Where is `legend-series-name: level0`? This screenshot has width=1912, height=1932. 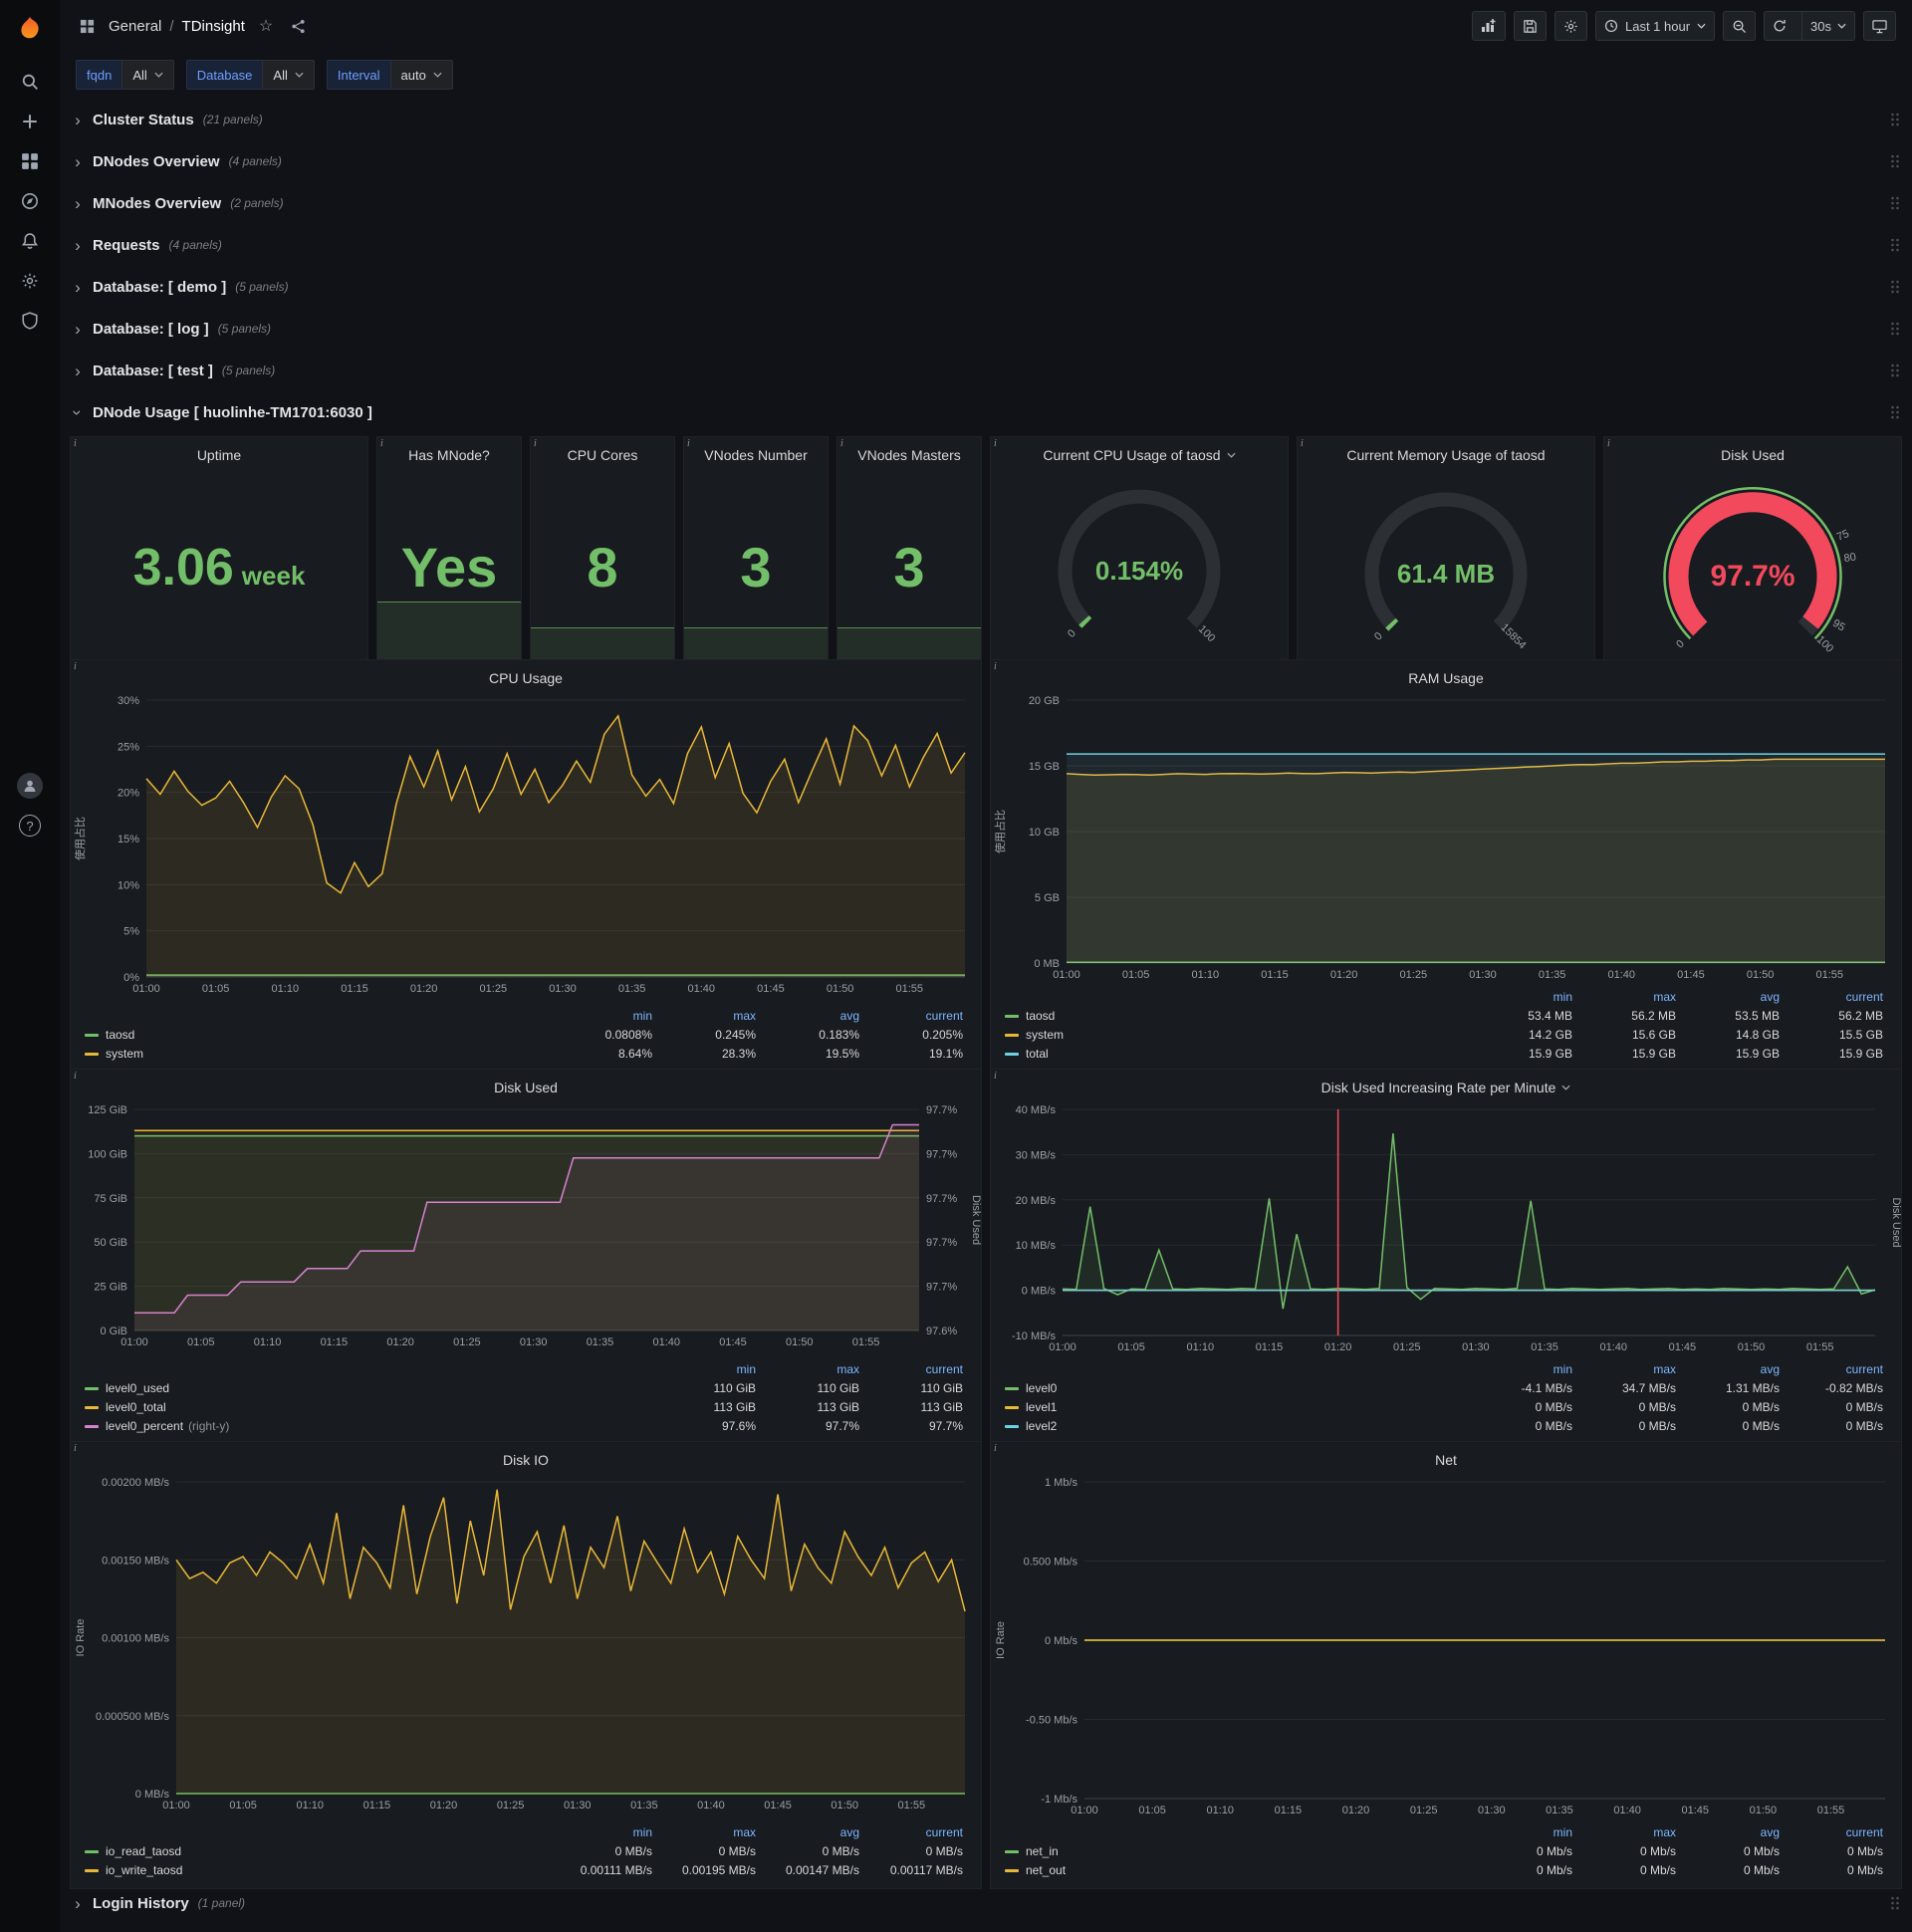
legend-series-name: level0 is located at coordinates (1041, 1388).